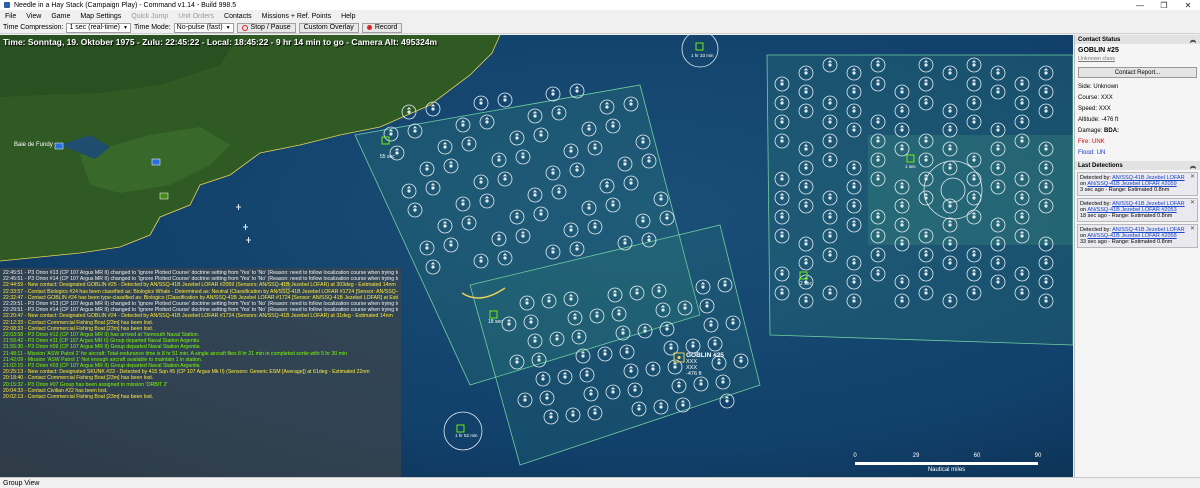 This screenshot has height=488, width=1200. Describe the element at coordinates (1112, 130) in the screenshot. I see `damage-value: BDA:` at that location.